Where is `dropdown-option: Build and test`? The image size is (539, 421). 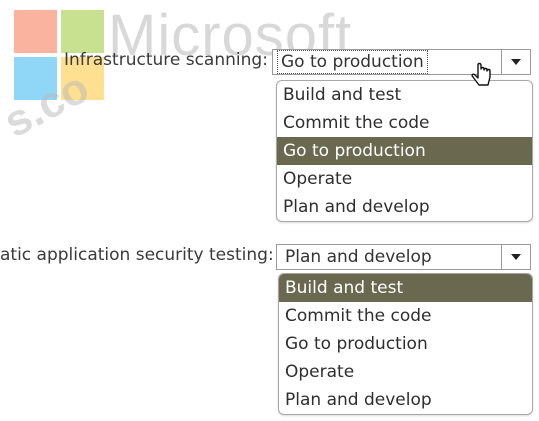 dropdown-option: Build and test is located at coordinates (405, 288).